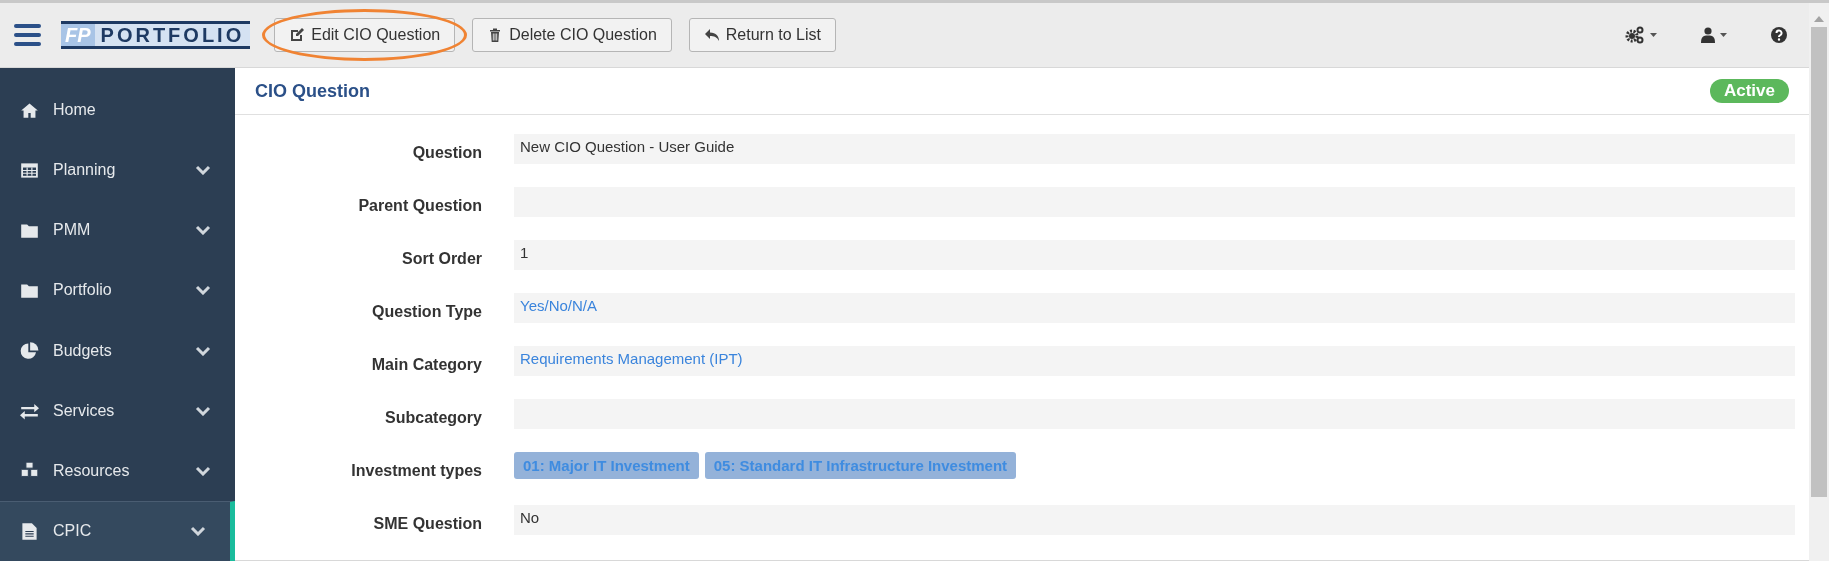 The height and width of the screenshot is (561, 1829). I want to click on sidebar-item: CPIC, so click(117, 530).